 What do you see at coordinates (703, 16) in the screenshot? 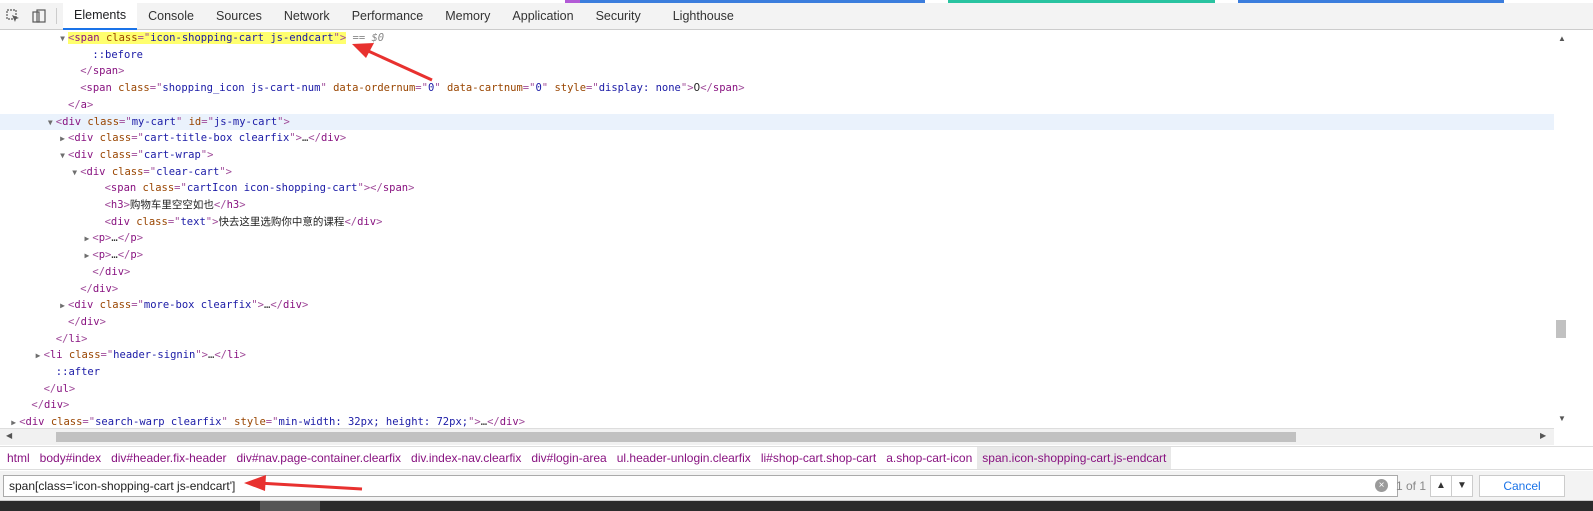
I see `tab-lighthouse: Lighthouse` at bounding box center [703, 16].